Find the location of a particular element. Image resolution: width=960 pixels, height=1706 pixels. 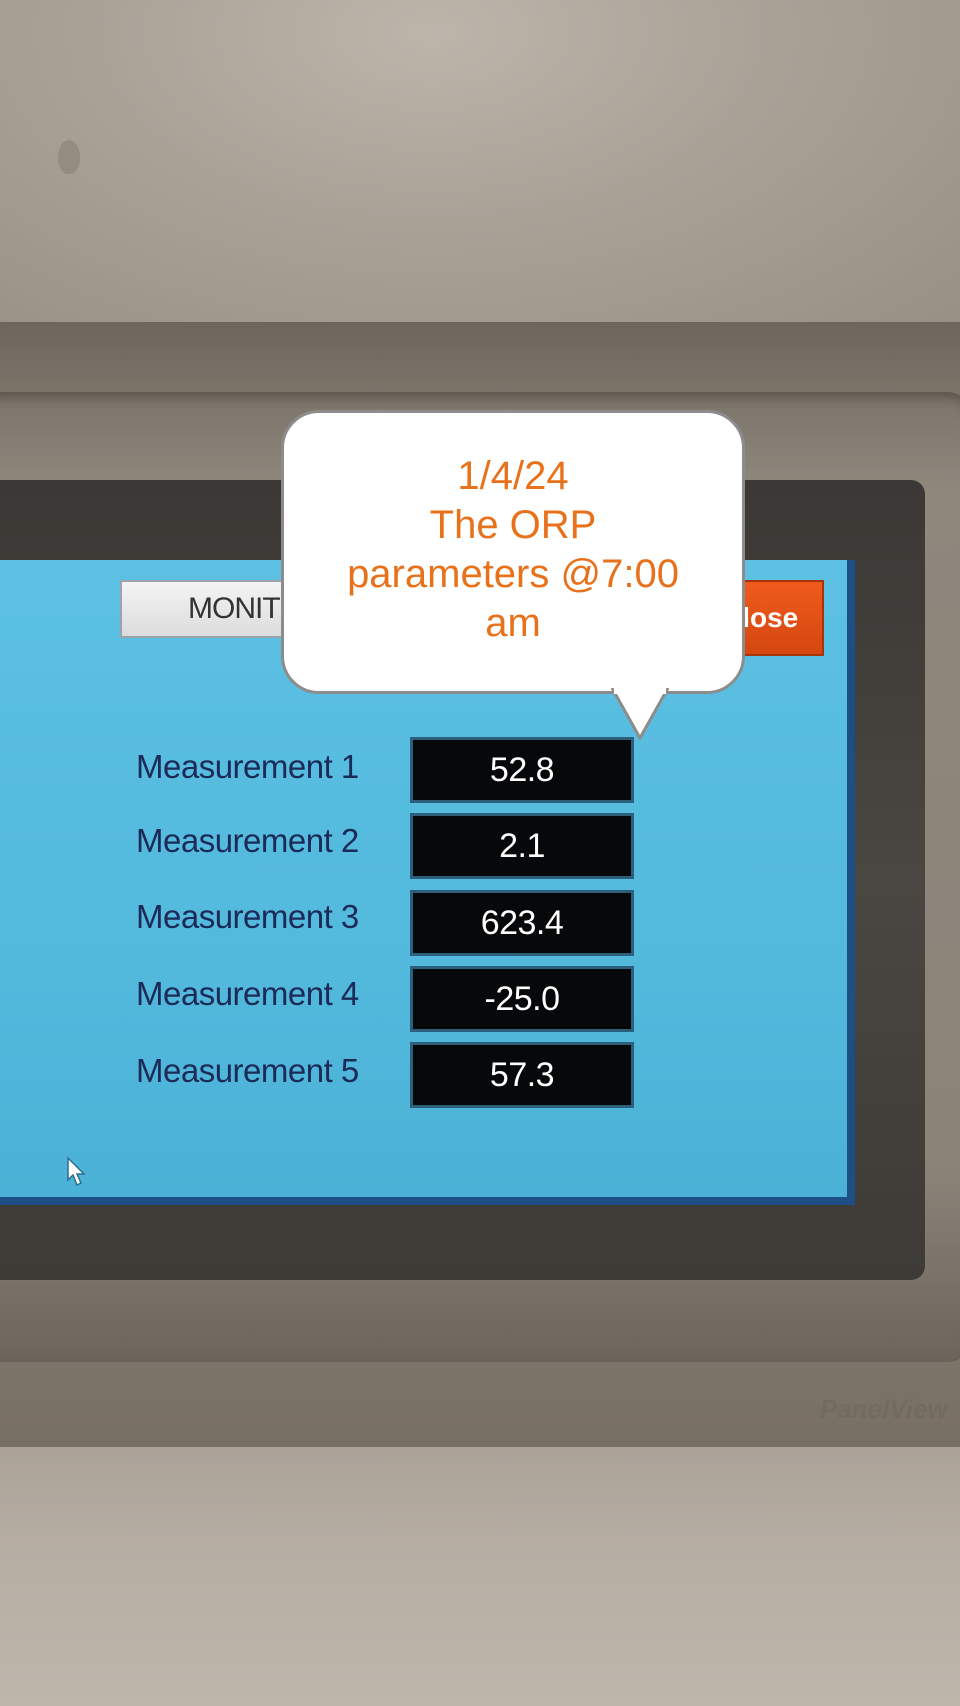

measurement-3-label: Measurement 3 is located at coordinates (247, 916).